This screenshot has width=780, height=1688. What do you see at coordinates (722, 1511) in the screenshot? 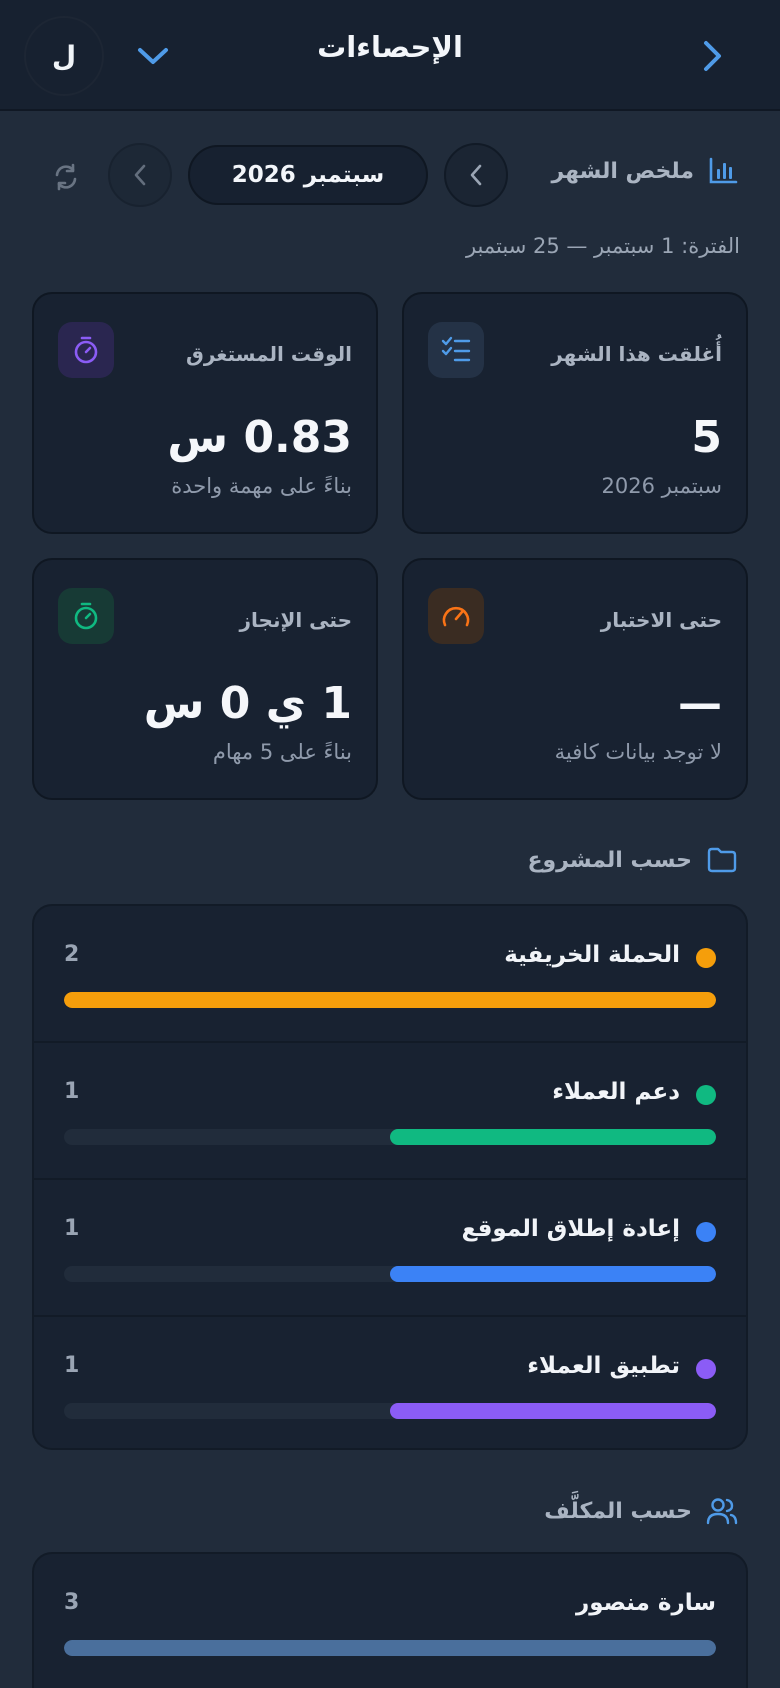
I see `users-icon` at bounding box center [722, 1511].